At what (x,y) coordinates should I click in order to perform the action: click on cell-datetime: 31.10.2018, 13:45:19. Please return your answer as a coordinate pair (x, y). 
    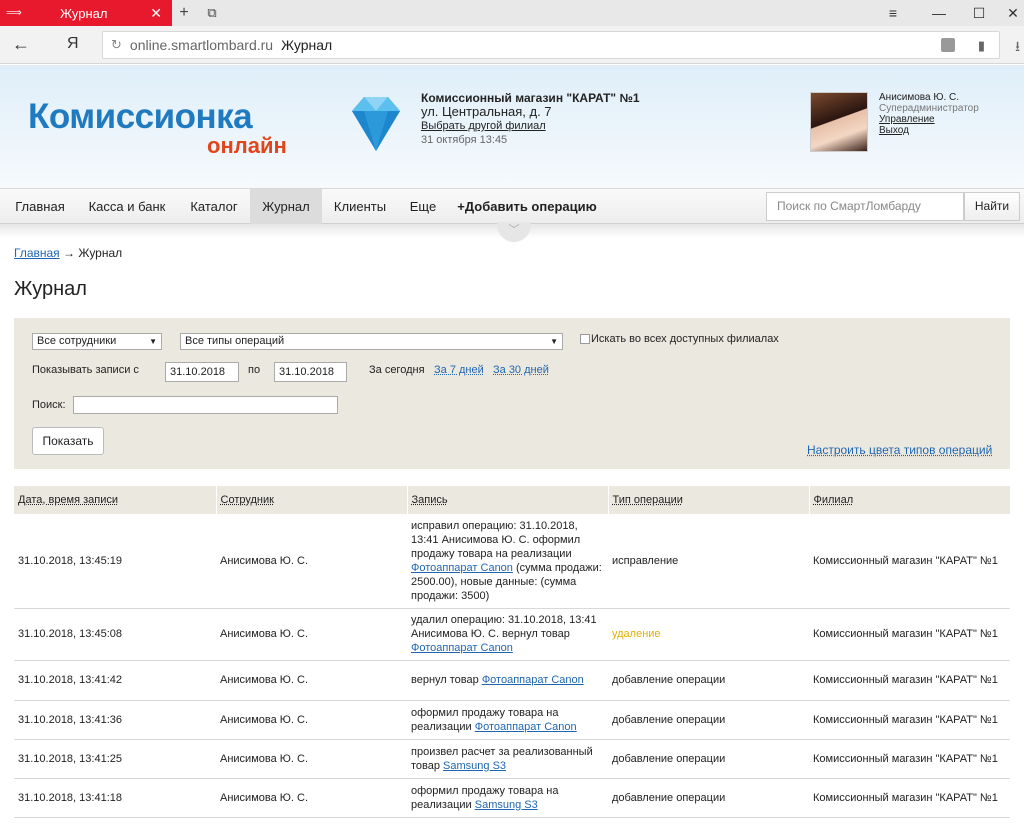
    Looking at the image, I should click on (115, 561).